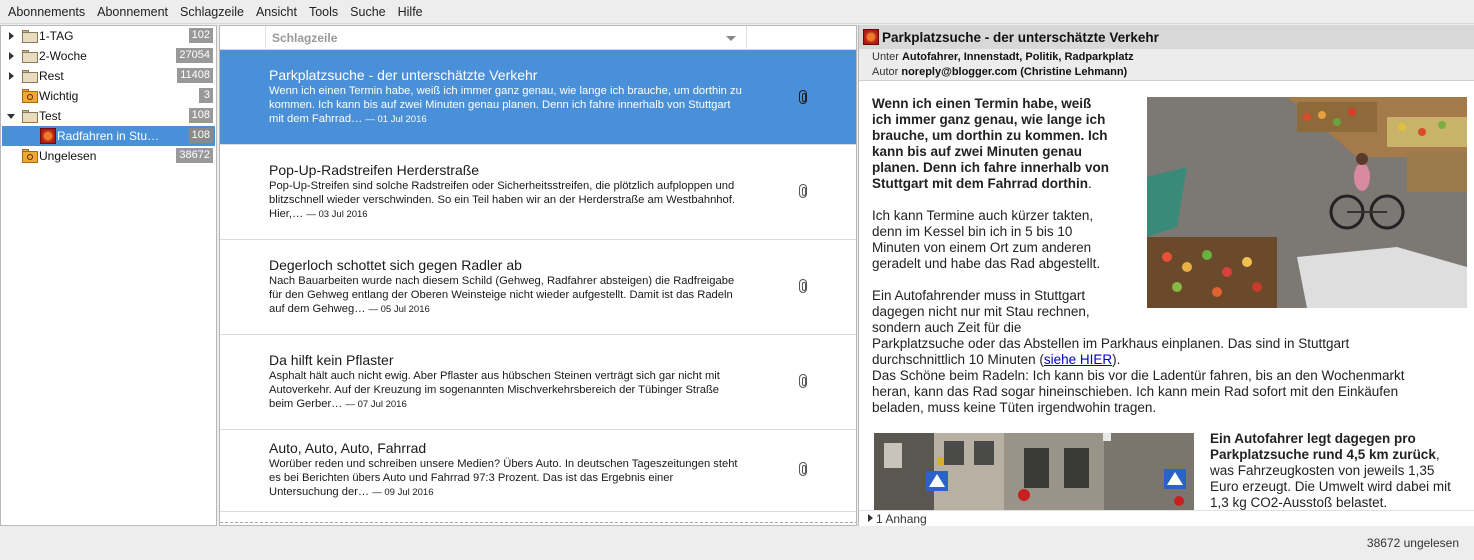  What do you see at coordinates (323, 12) in the screenshot?
I see `menu-tools: Tools` at bounding box center [323, 12].